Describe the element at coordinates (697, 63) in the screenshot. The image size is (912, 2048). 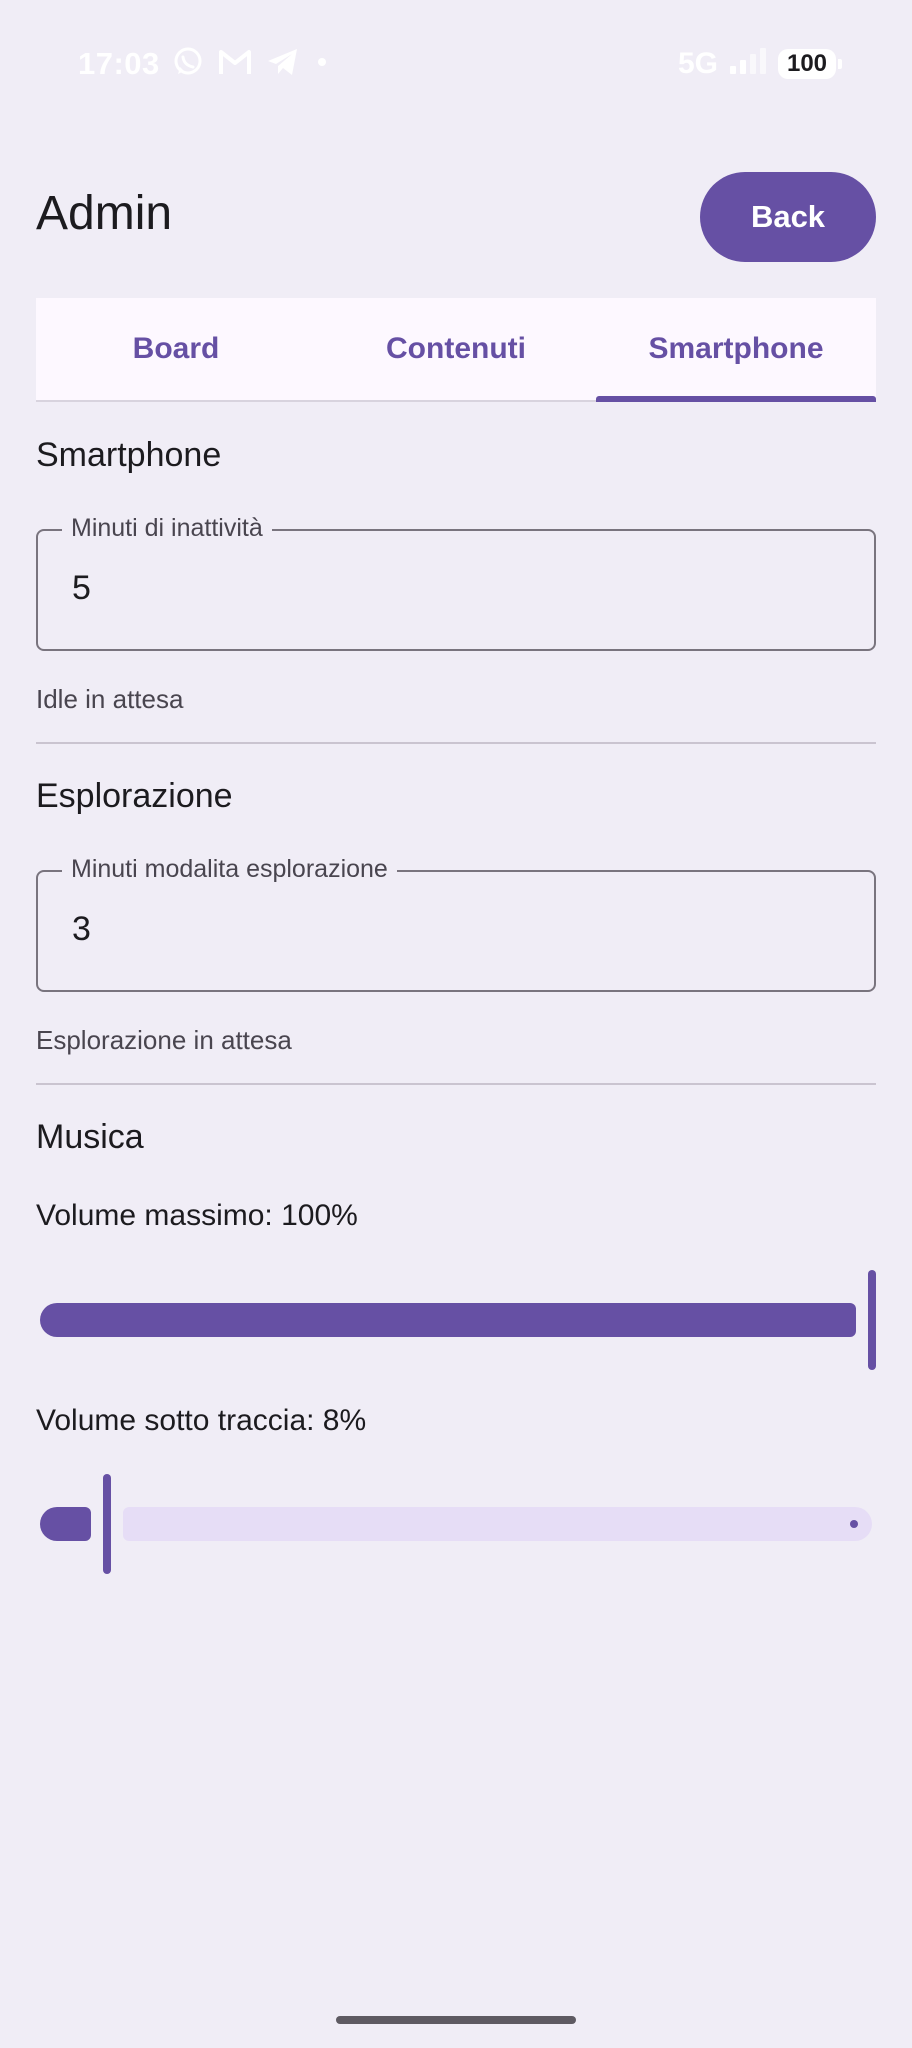
I see `network-label: 5G` at that location.